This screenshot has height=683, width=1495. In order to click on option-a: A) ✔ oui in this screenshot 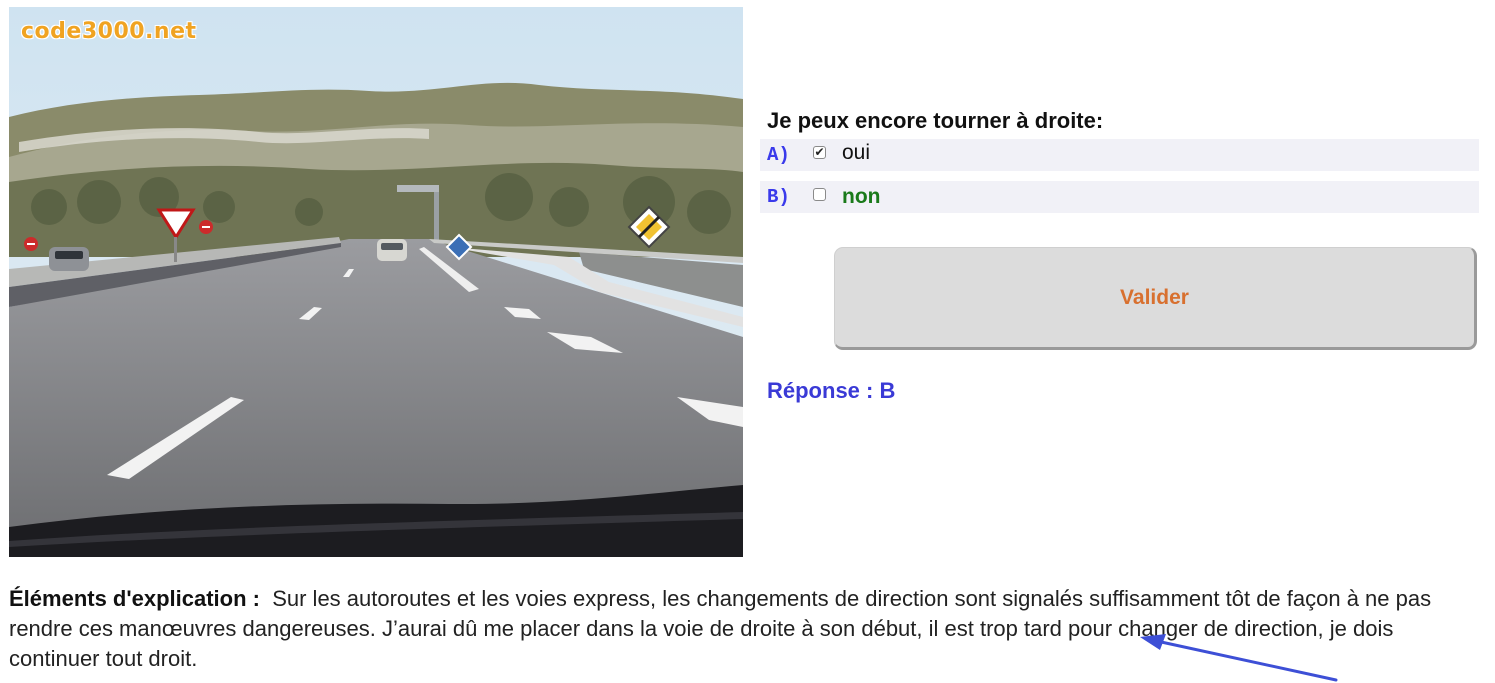, I will do `click(1119, 155)`.